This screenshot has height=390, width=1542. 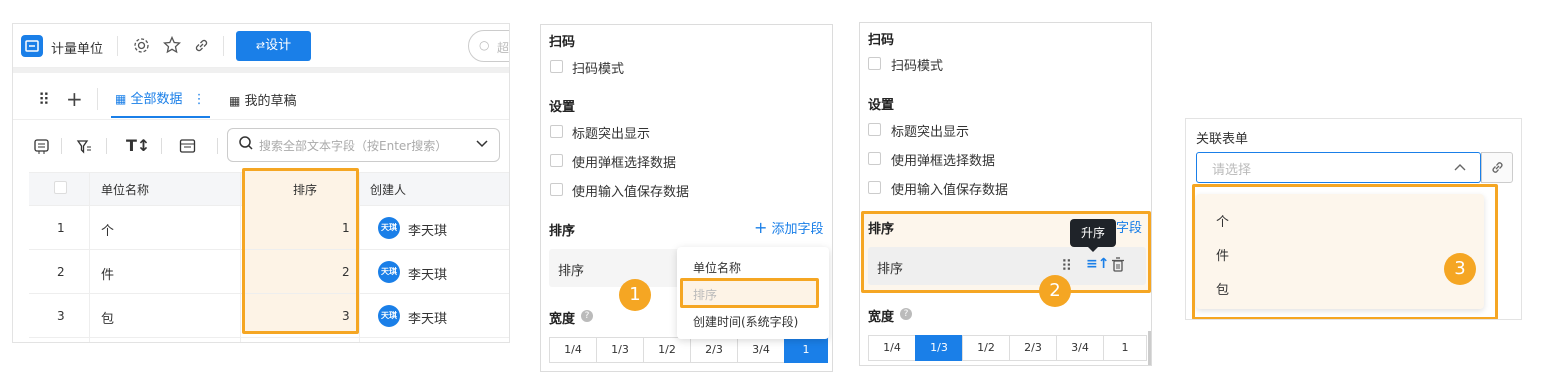 I want to click on plus-icon: +, so click(x=761, y=227).